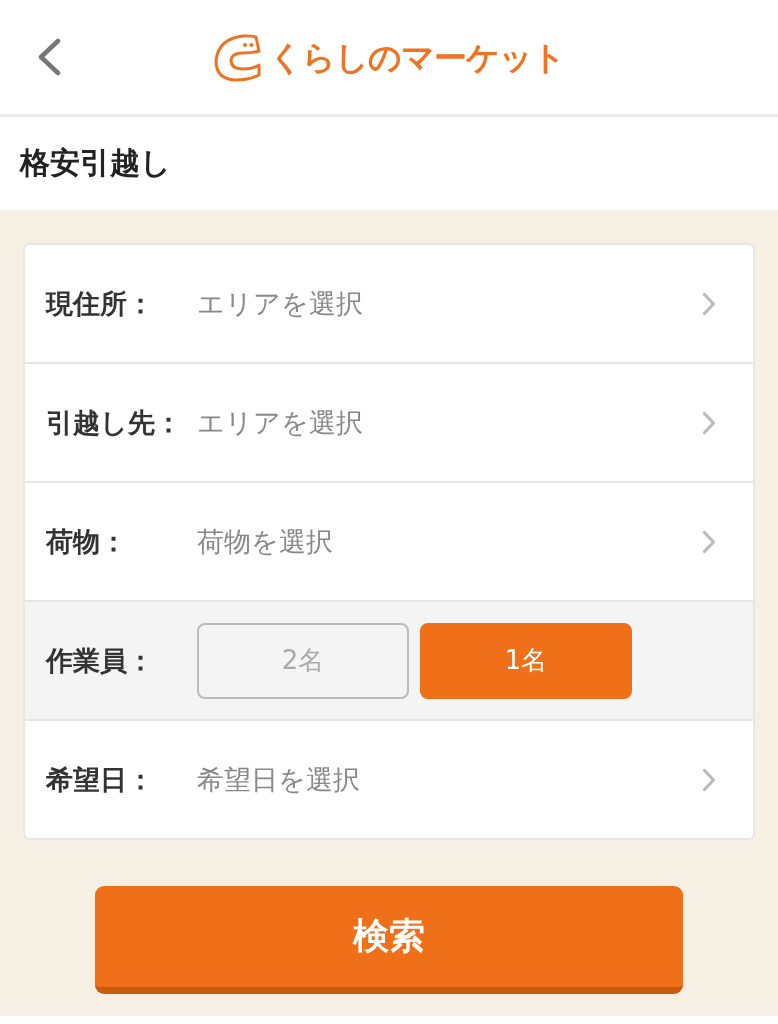 The width and height of the screenshot is (778, 1024). What do you see at coordinates (265, 541) in the screenshot?
I see `placeholder-text: 荷物を選択` at bounding box center [265, 541].